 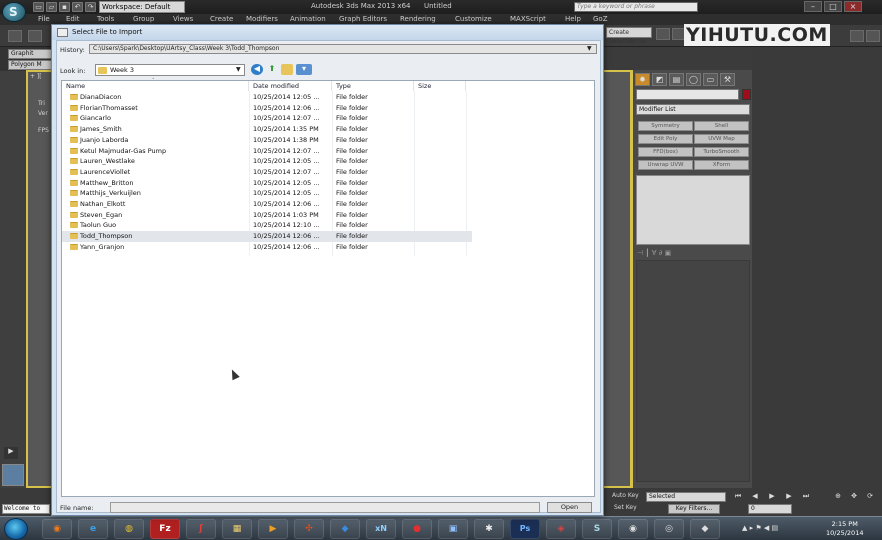 What do you see at coordinates (770, 509) in the screenshot?
I see `current-frame-field: 0` at bounding box center [770, 509].